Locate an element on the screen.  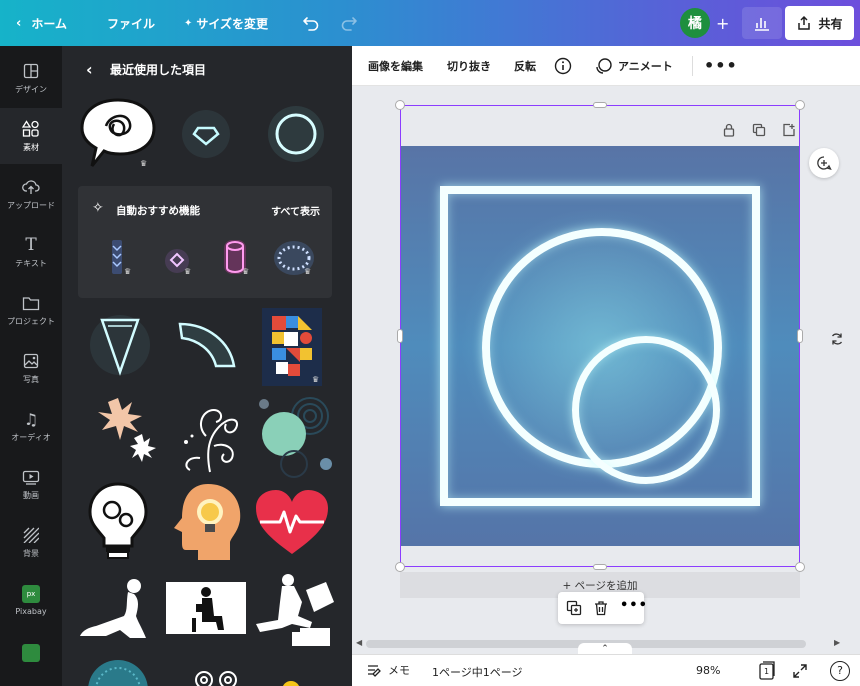
reading-silhouette-element is located at coordinates (206, 608).